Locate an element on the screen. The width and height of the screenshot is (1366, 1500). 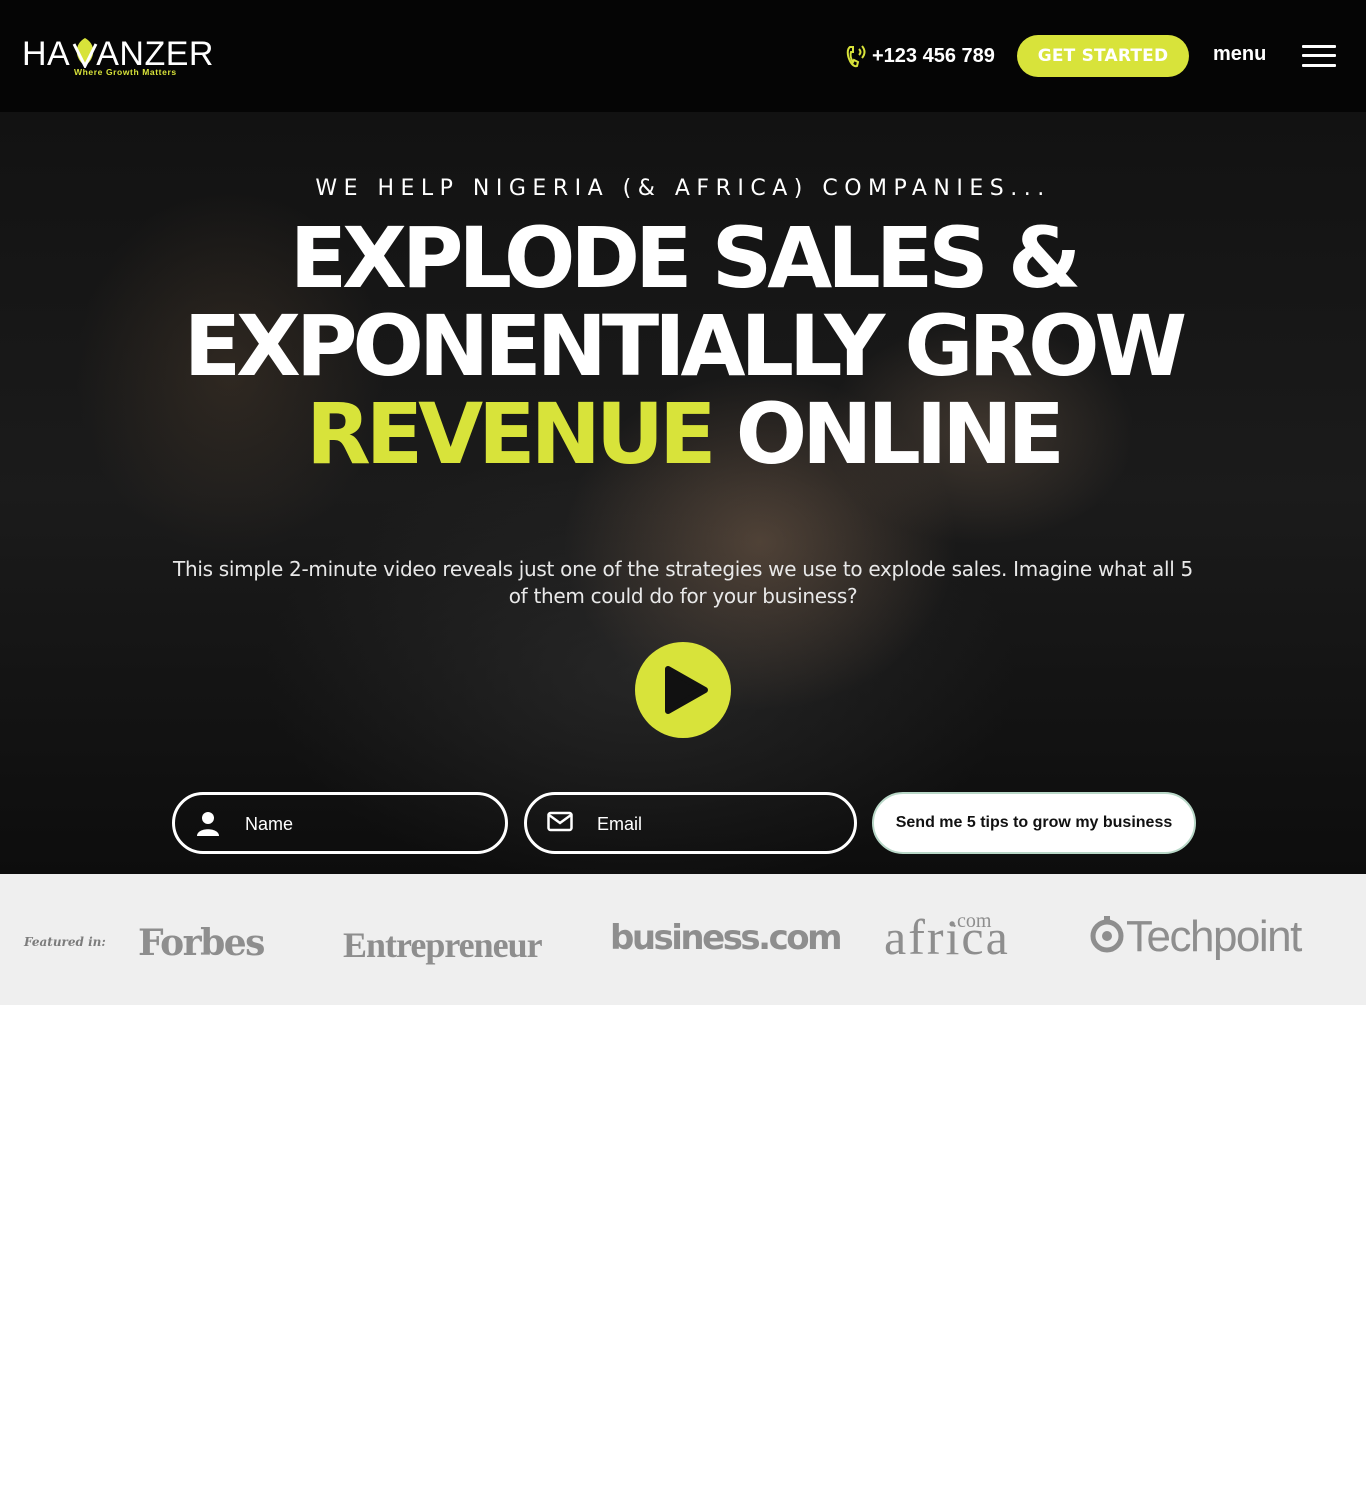
headline-line-3: REVENUE ONLINE is located at coordinates (683, 434).